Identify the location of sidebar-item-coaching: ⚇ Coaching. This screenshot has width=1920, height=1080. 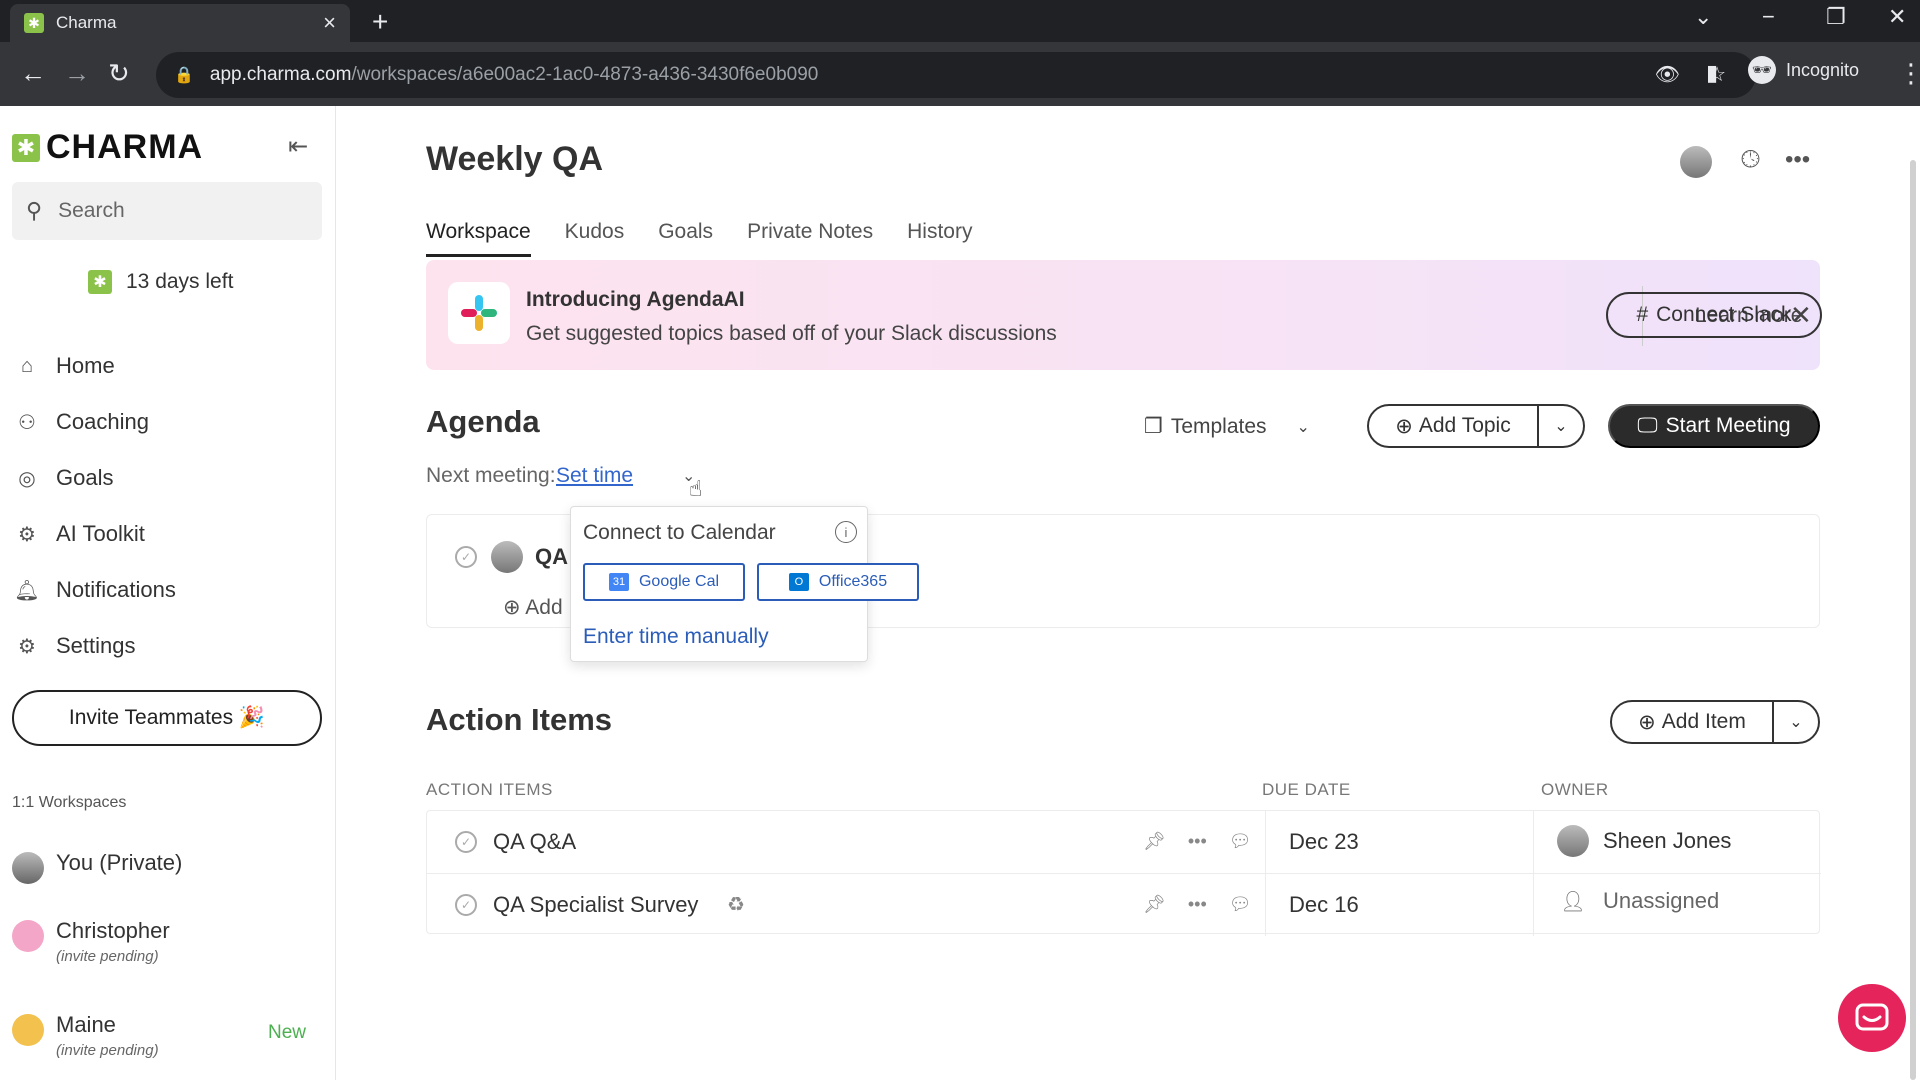
(167, 422).